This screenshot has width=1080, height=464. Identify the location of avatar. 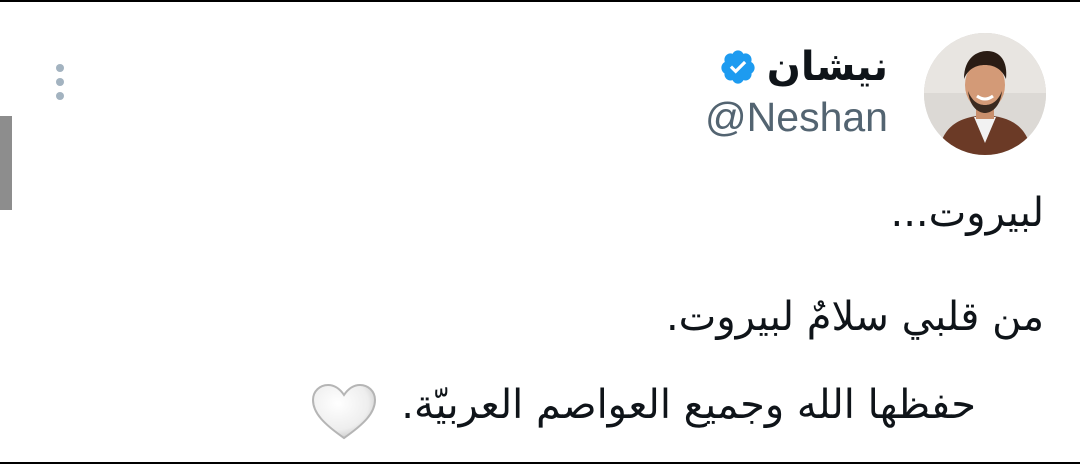
(985, 94).